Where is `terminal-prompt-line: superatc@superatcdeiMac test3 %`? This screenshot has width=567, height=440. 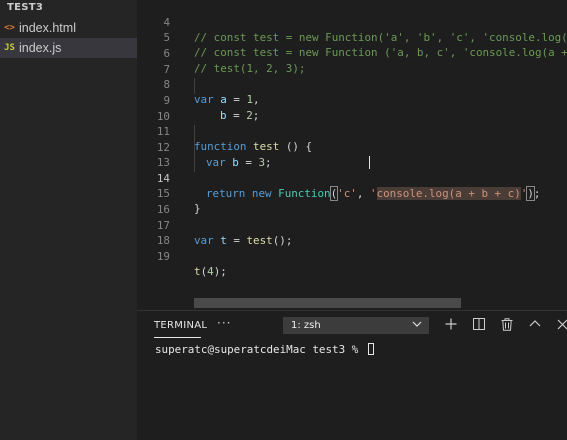 terminal-prompt-line: superatc@superatcdeiMac test3 % is located at coordinates (264, 349).